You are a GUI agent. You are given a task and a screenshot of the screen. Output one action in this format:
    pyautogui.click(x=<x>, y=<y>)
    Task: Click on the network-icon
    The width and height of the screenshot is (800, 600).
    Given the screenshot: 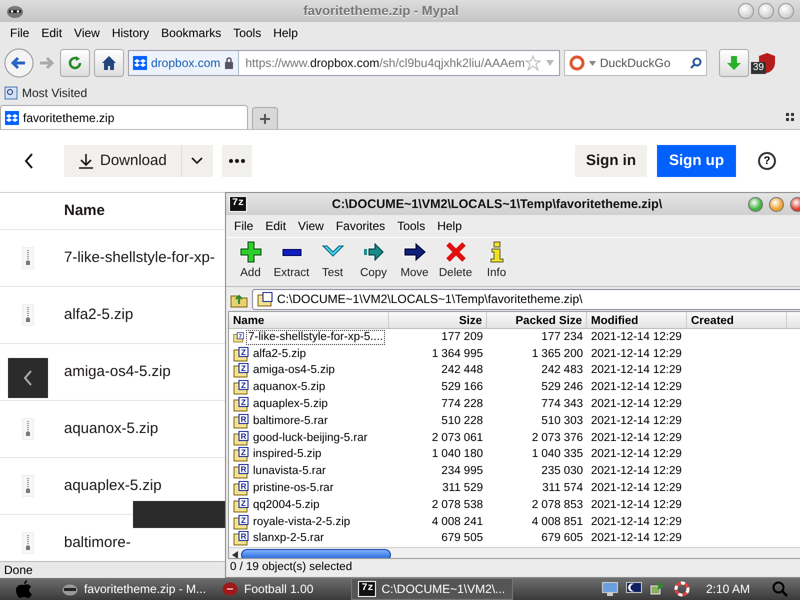 What is the action you would take?
    pyautogui.click(x=658, y=589)
    